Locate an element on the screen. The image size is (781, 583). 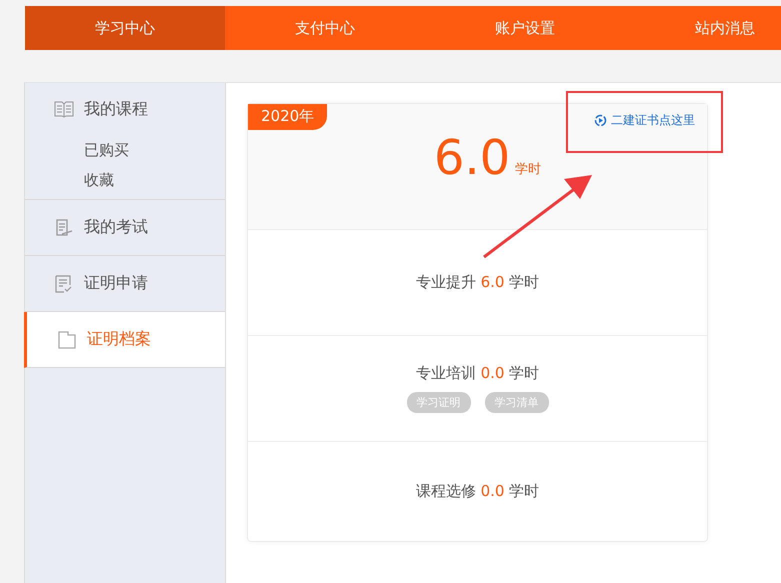
year-badge: 2020年 is located at coordinates (288, 117).